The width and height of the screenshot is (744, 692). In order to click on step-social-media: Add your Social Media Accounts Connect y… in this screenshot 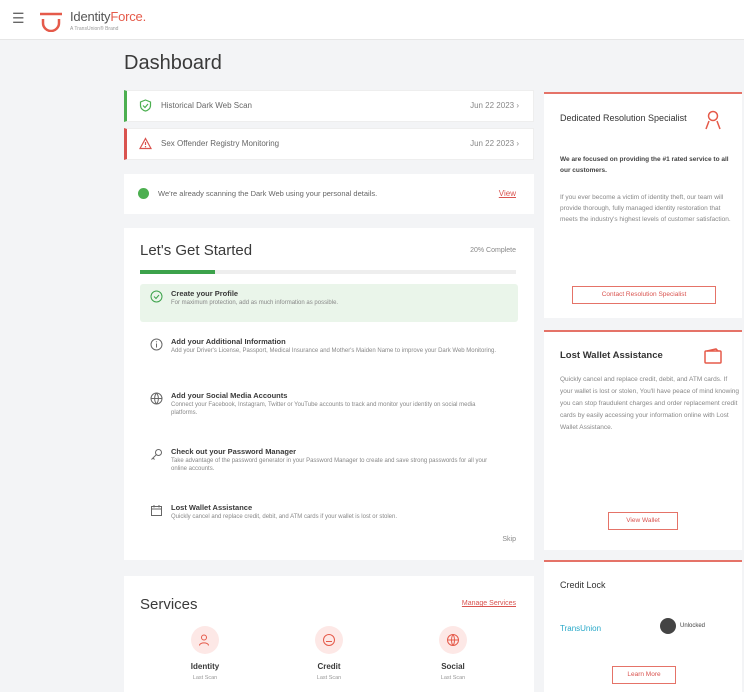, I will do `click(329, 406)`.